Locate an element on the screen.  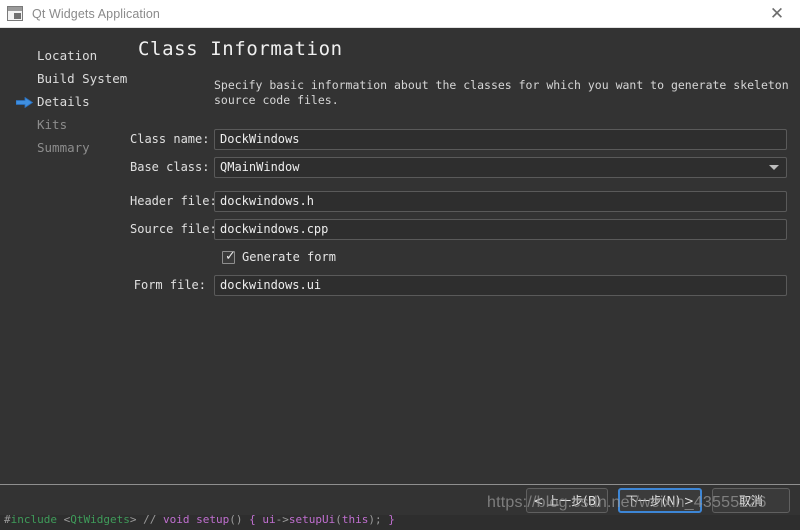
sidebar-item-location: Location is located at coordinates (65, 55).